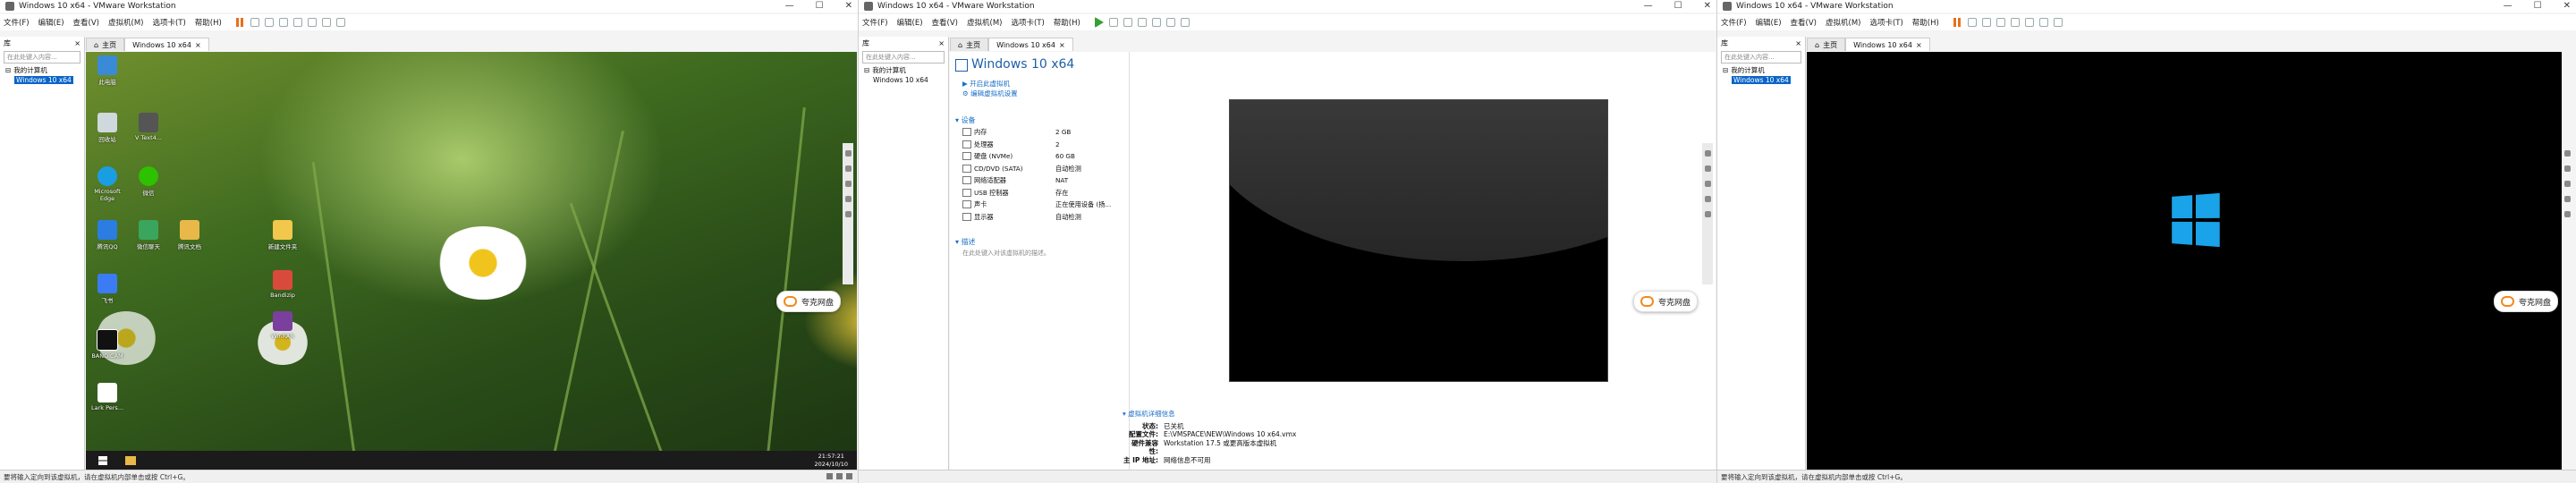  What do you see at coordinates (990, 93) in the screenshot?
I see `edit-settings-link: ⚙ 编辑虚拟机设置` at bounding box center [990, 93].